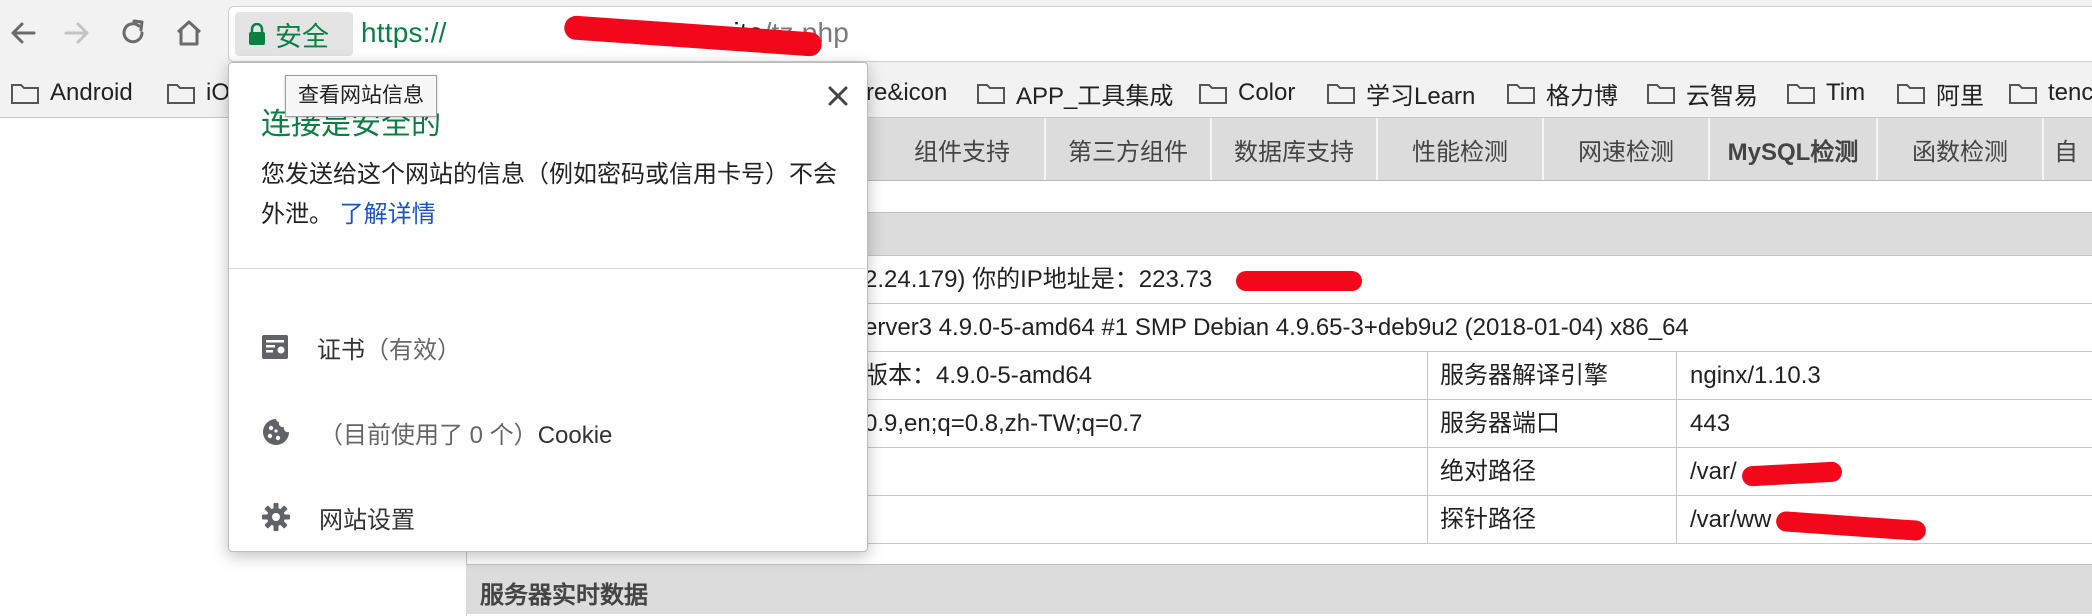 The height and width of the screenshot is (616, 2092). I want to click on tab-partial: 自, so click(2068, 149).